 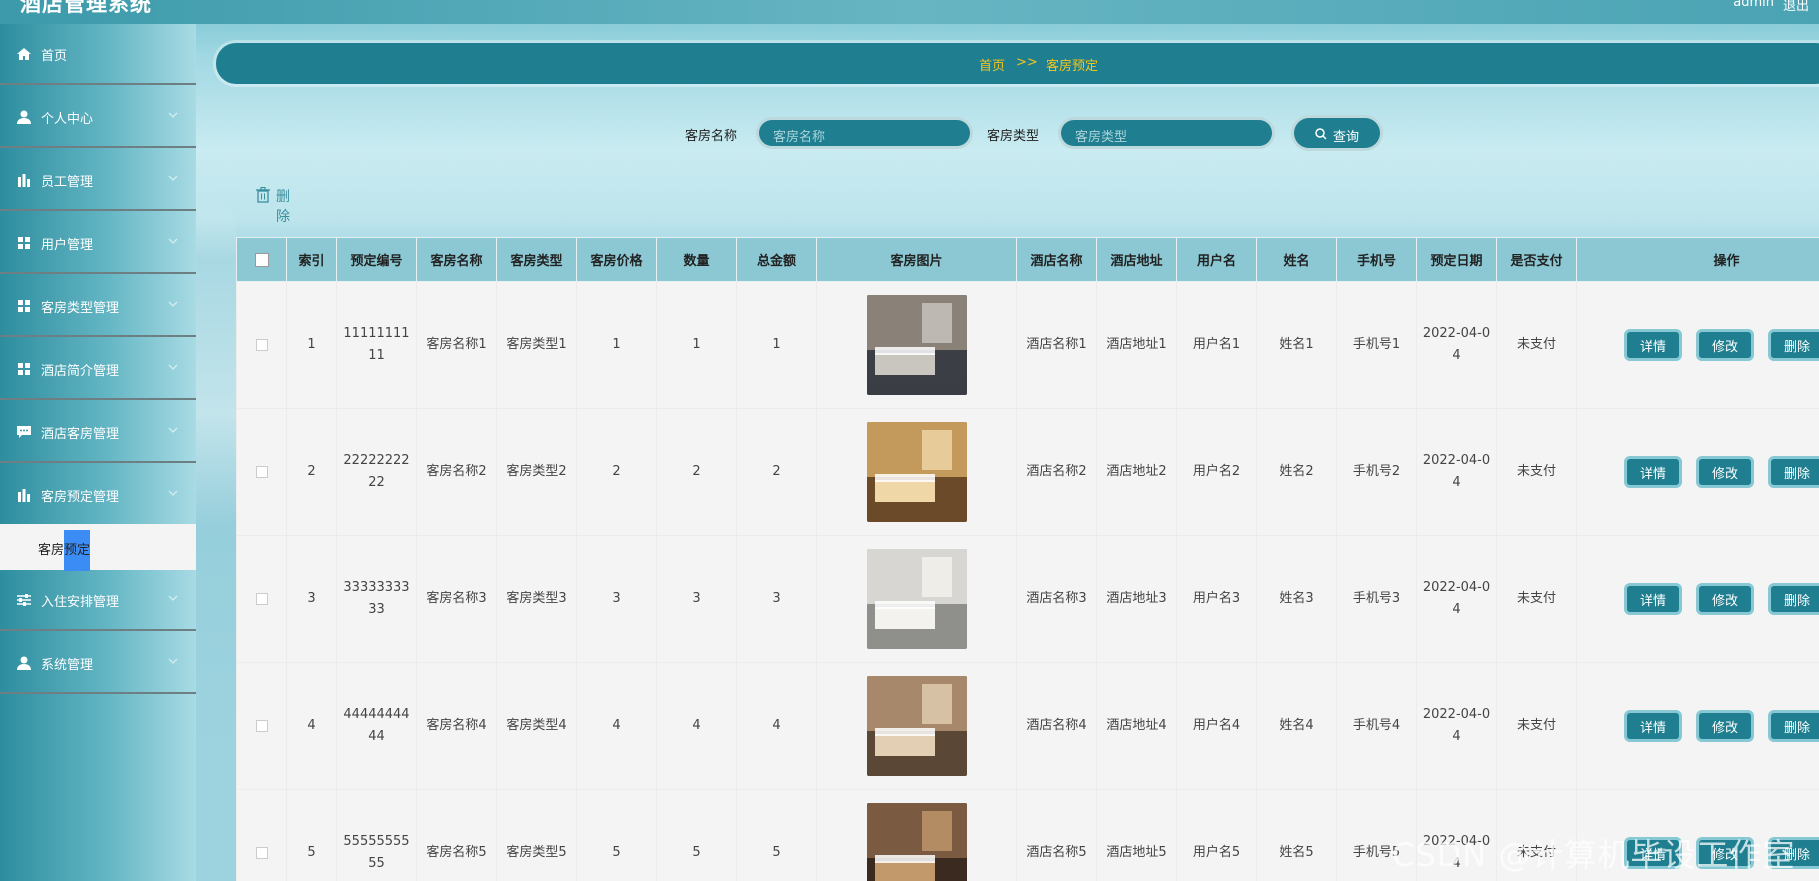 I want to click on sidebar-item-label: 用户管理, so click(x=67, y=245).